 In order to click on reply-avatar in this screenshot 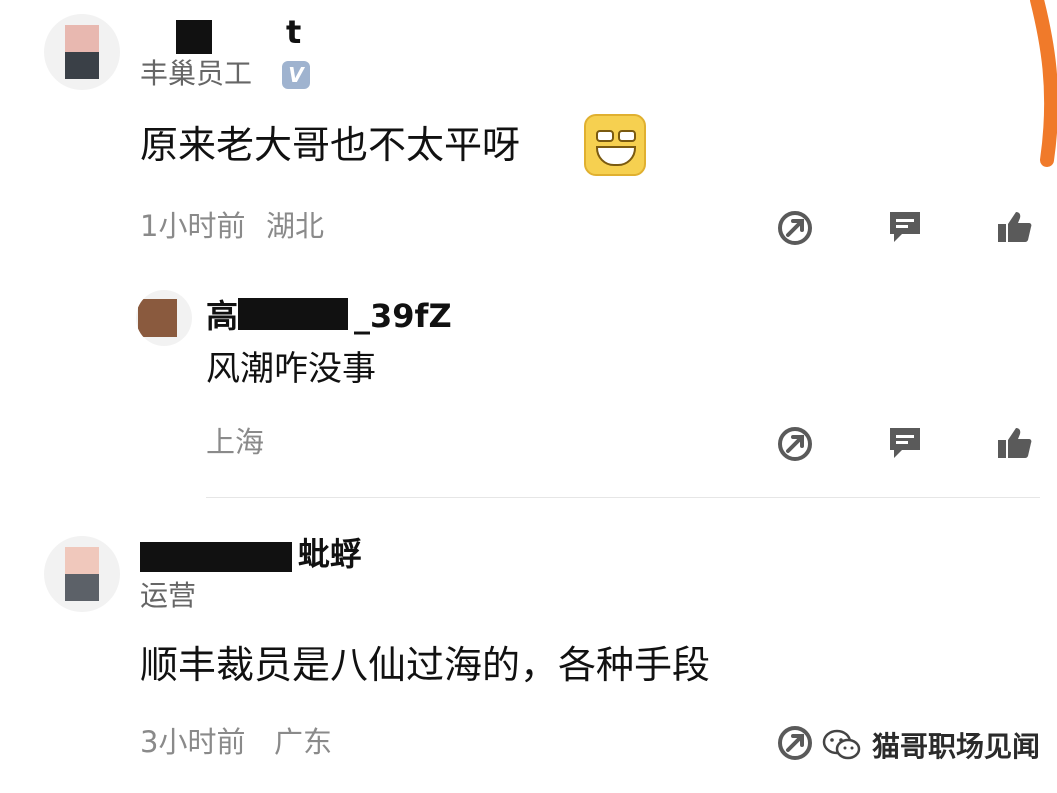, I will do `click(164, 318)`.